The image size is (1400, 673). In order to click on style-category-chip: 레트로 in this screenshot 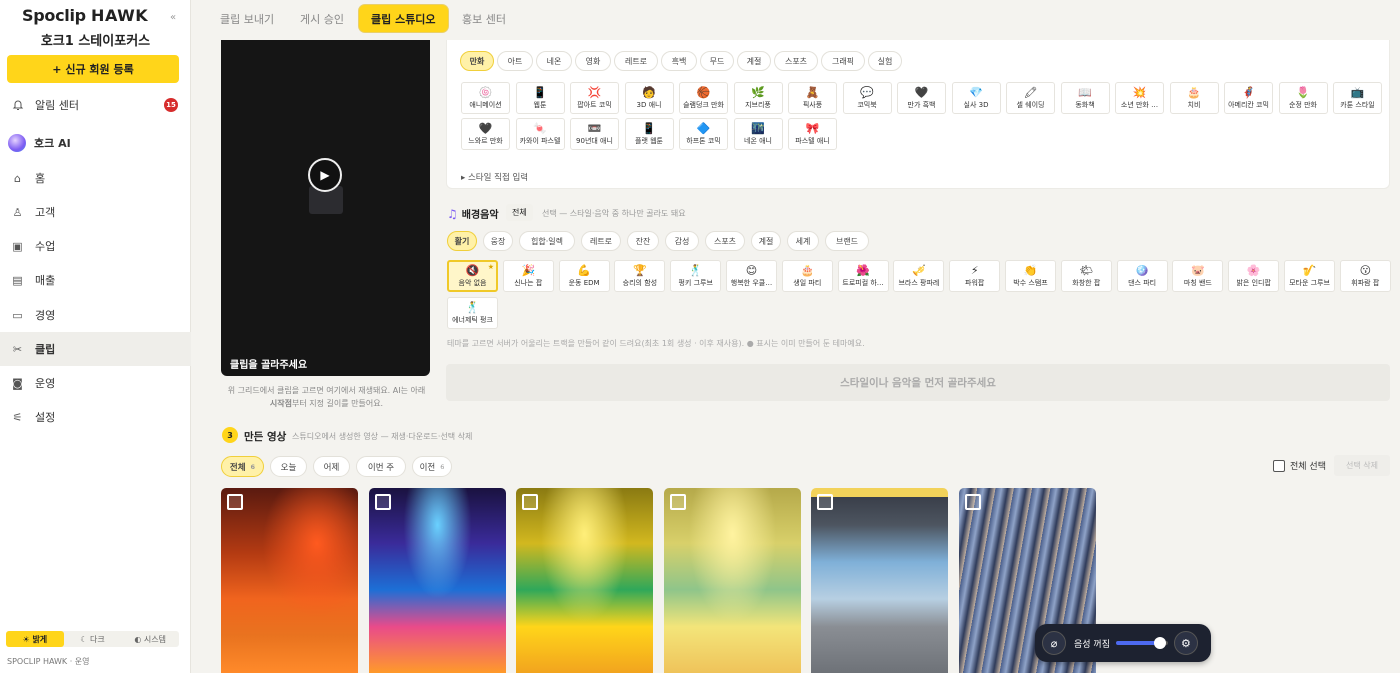, I will do `click(636, 61)`.